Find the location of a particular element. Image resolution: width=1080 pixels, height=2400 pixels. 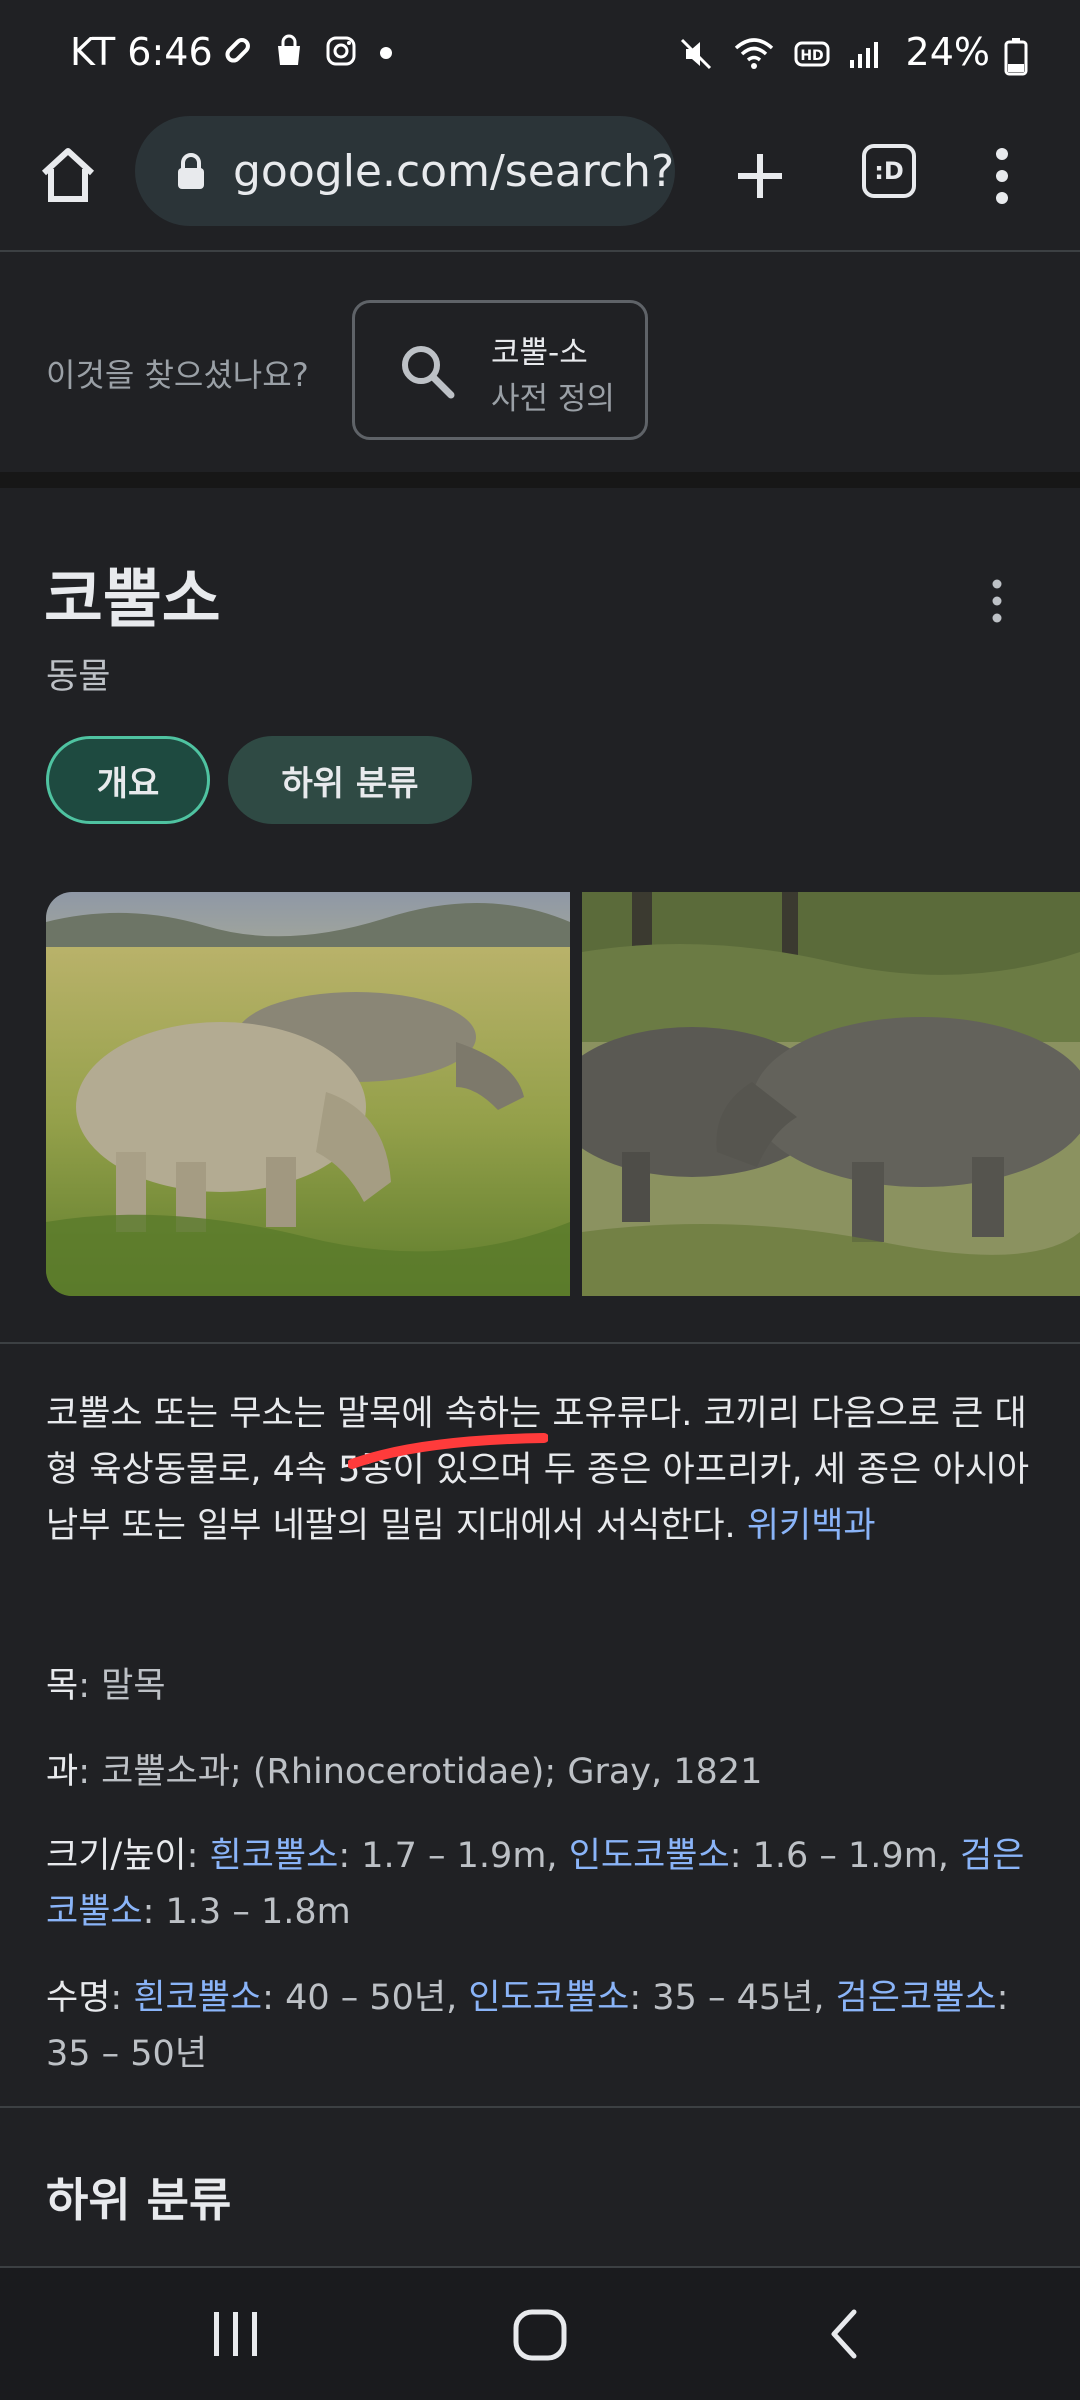

tab-subclassification: 하위 분류 is located at coordinates (350, 780).